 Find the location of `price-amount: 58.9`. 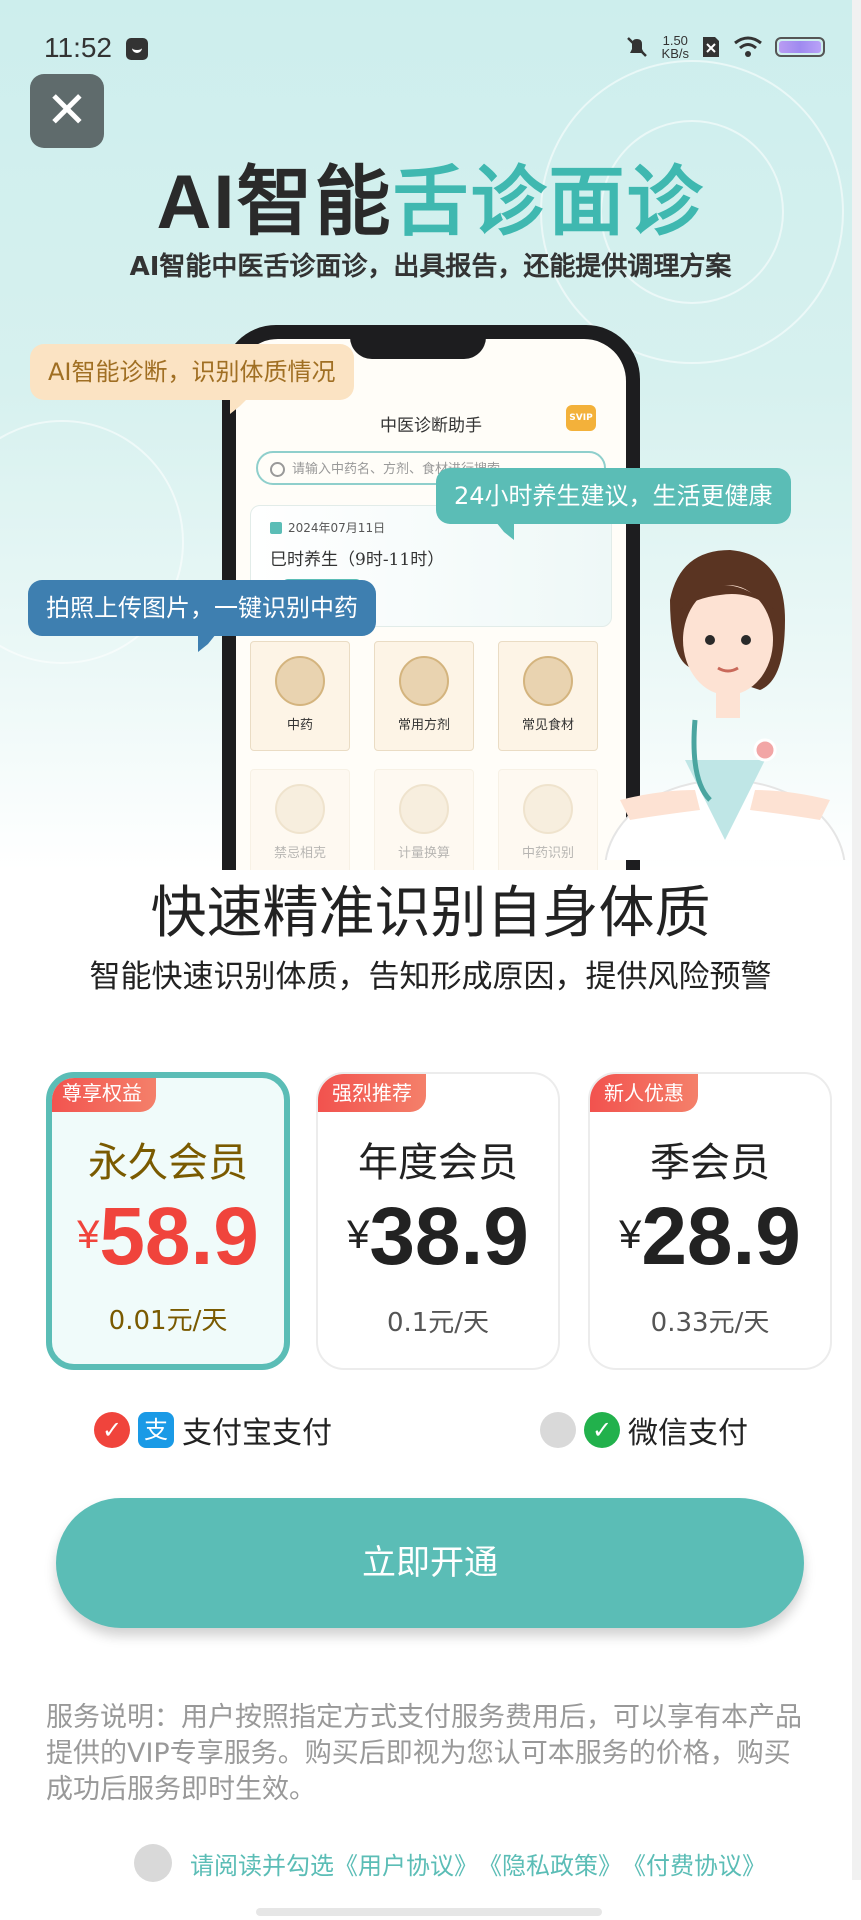

price-amount: 58.9 is located at coordinates (179, 1236).